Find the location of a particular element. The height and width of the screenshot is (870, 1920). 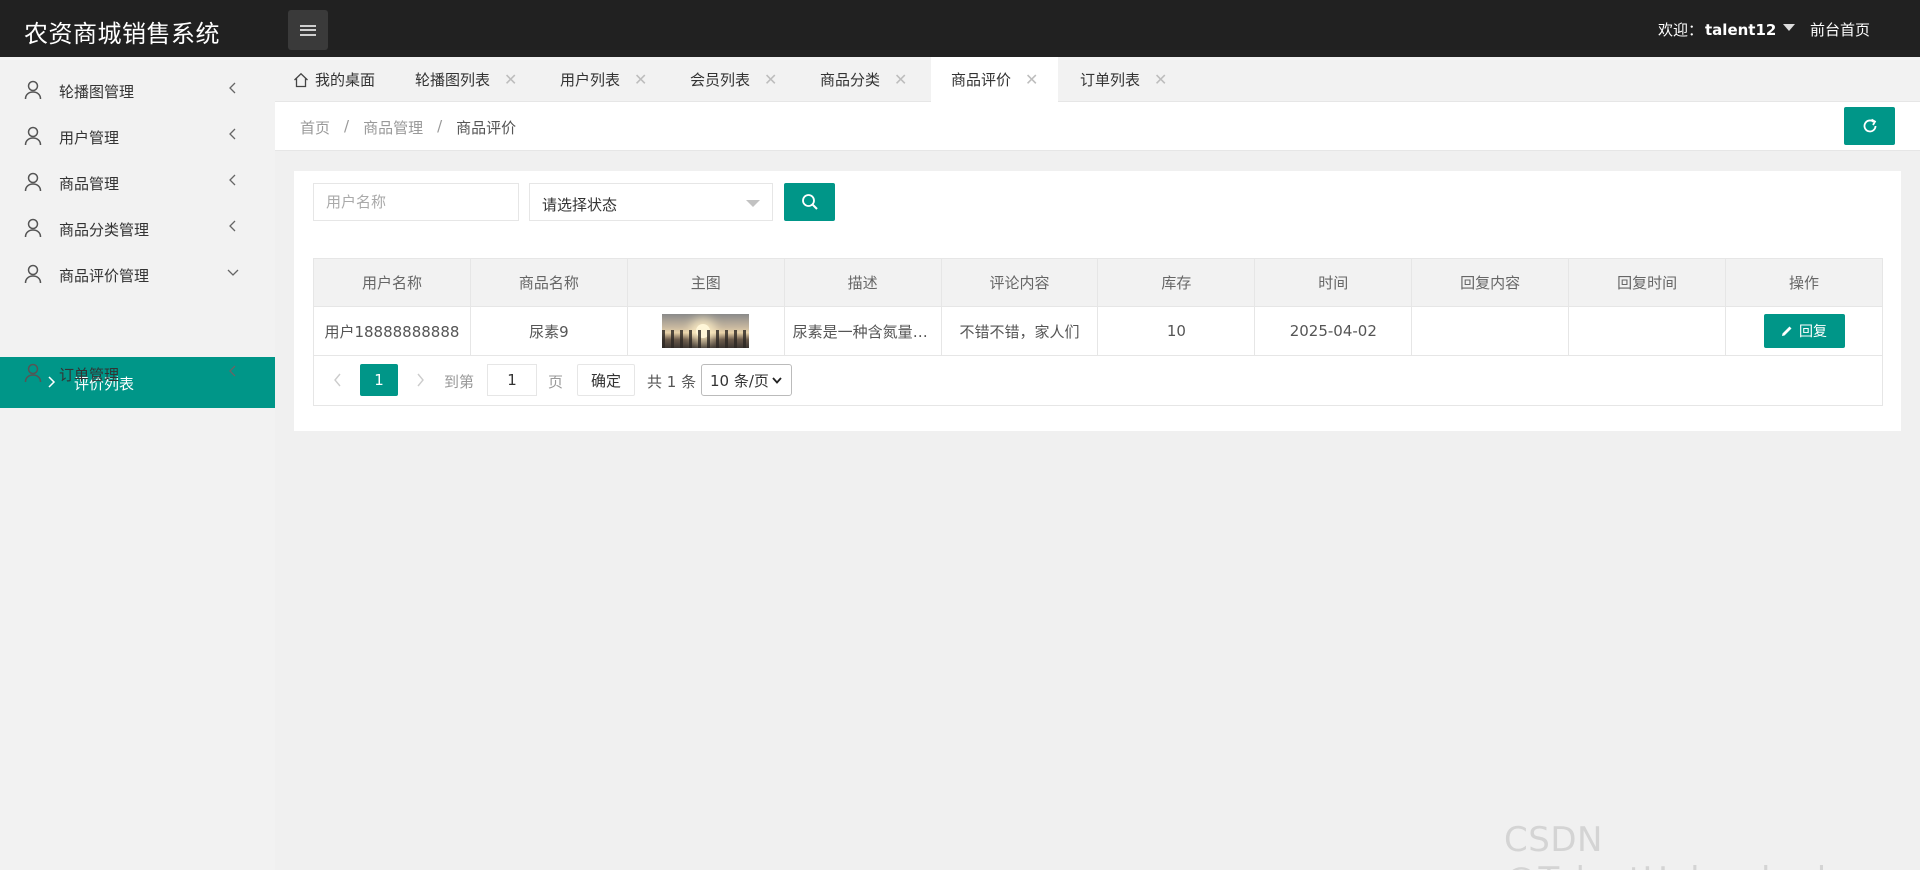

status-select: 请选择状态 is located at coordinates (651, 202).